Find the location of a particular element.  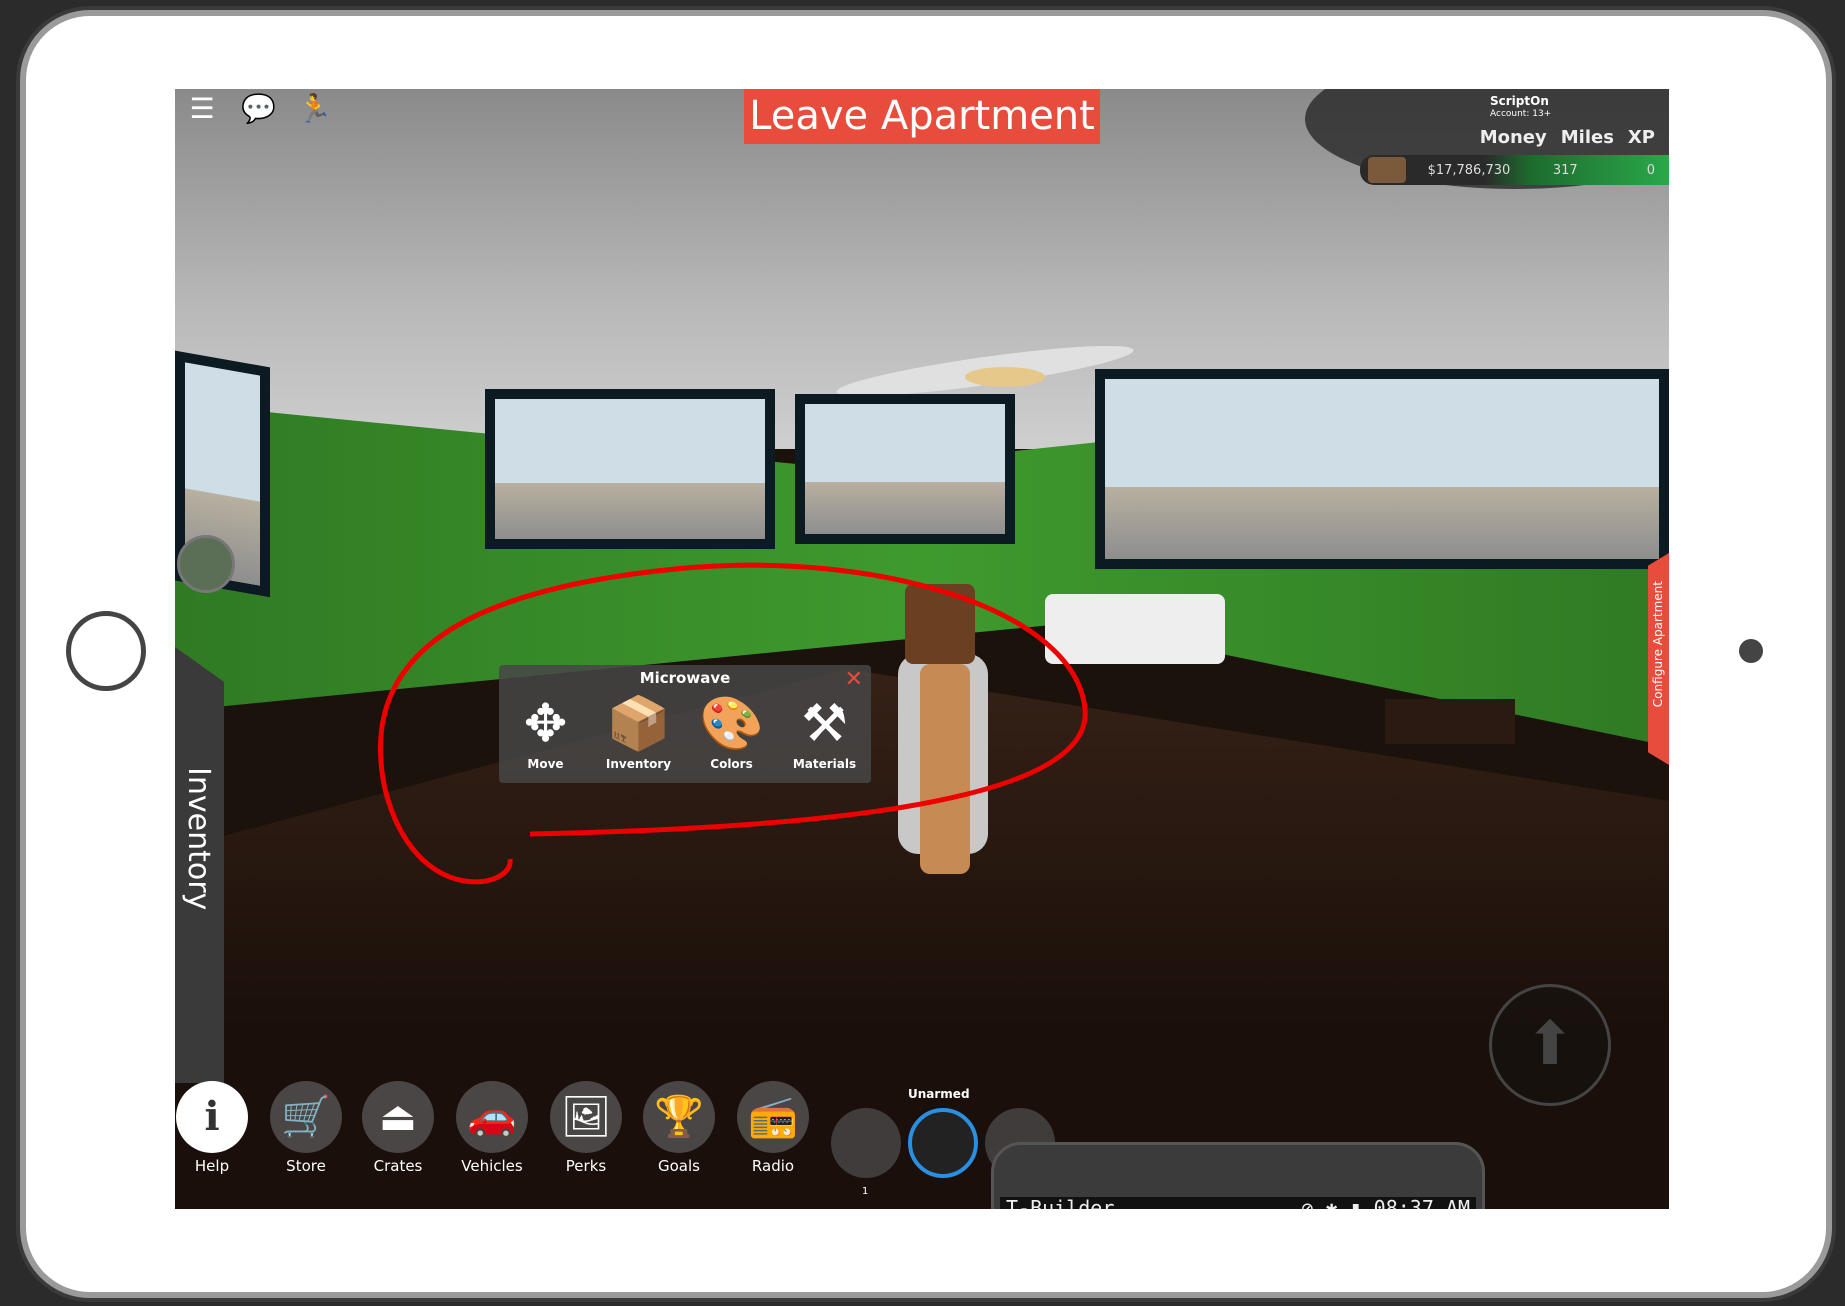

toolbar-label: Perks is located at coordinates (586, 1166).